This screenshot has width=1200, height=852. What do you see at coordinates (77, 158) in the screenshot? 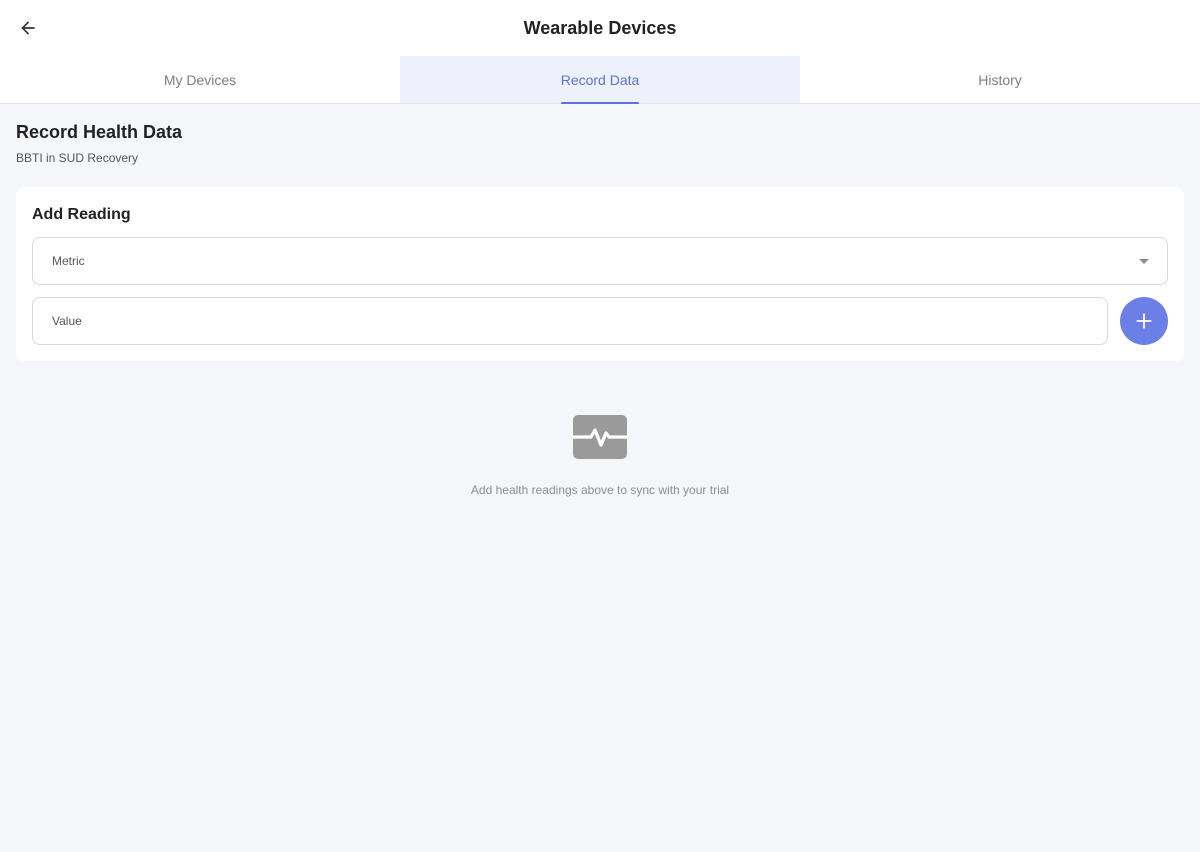
I see `section-subtitle: BBTI in SUD Recovery` at bounding box center [77, 158].